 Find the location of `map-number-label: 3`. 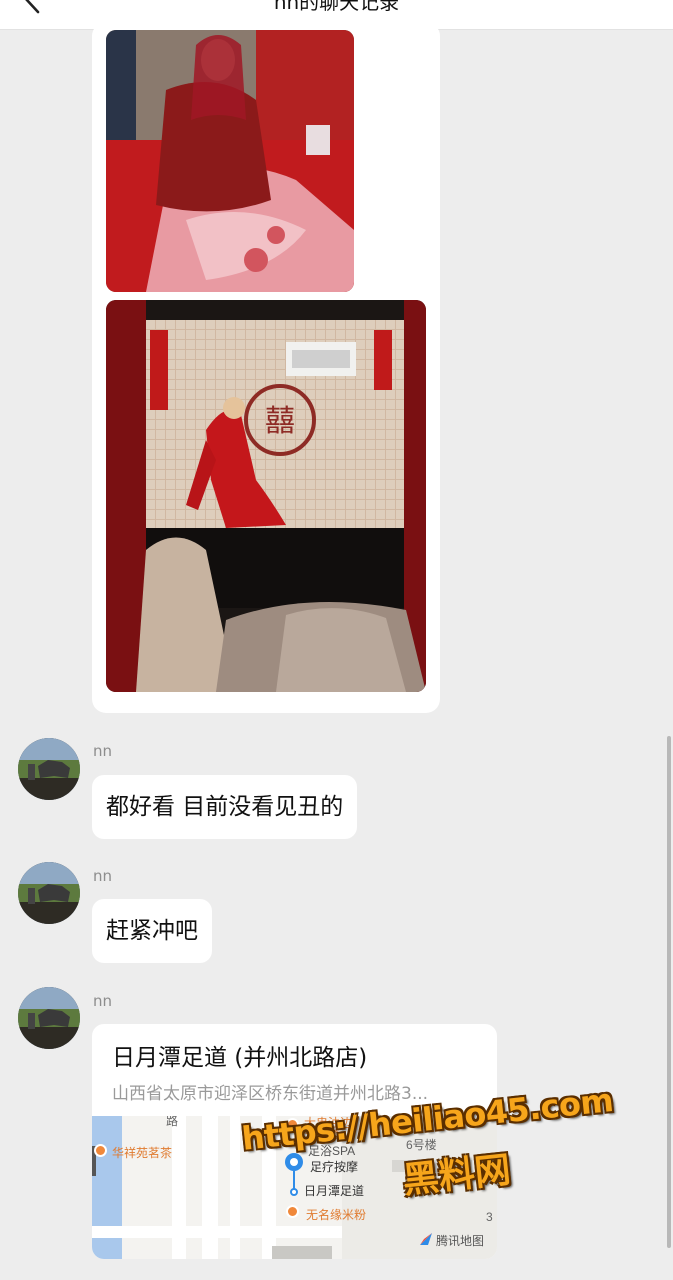

map-number-label: 3 is located at coordinates (489, 1217).